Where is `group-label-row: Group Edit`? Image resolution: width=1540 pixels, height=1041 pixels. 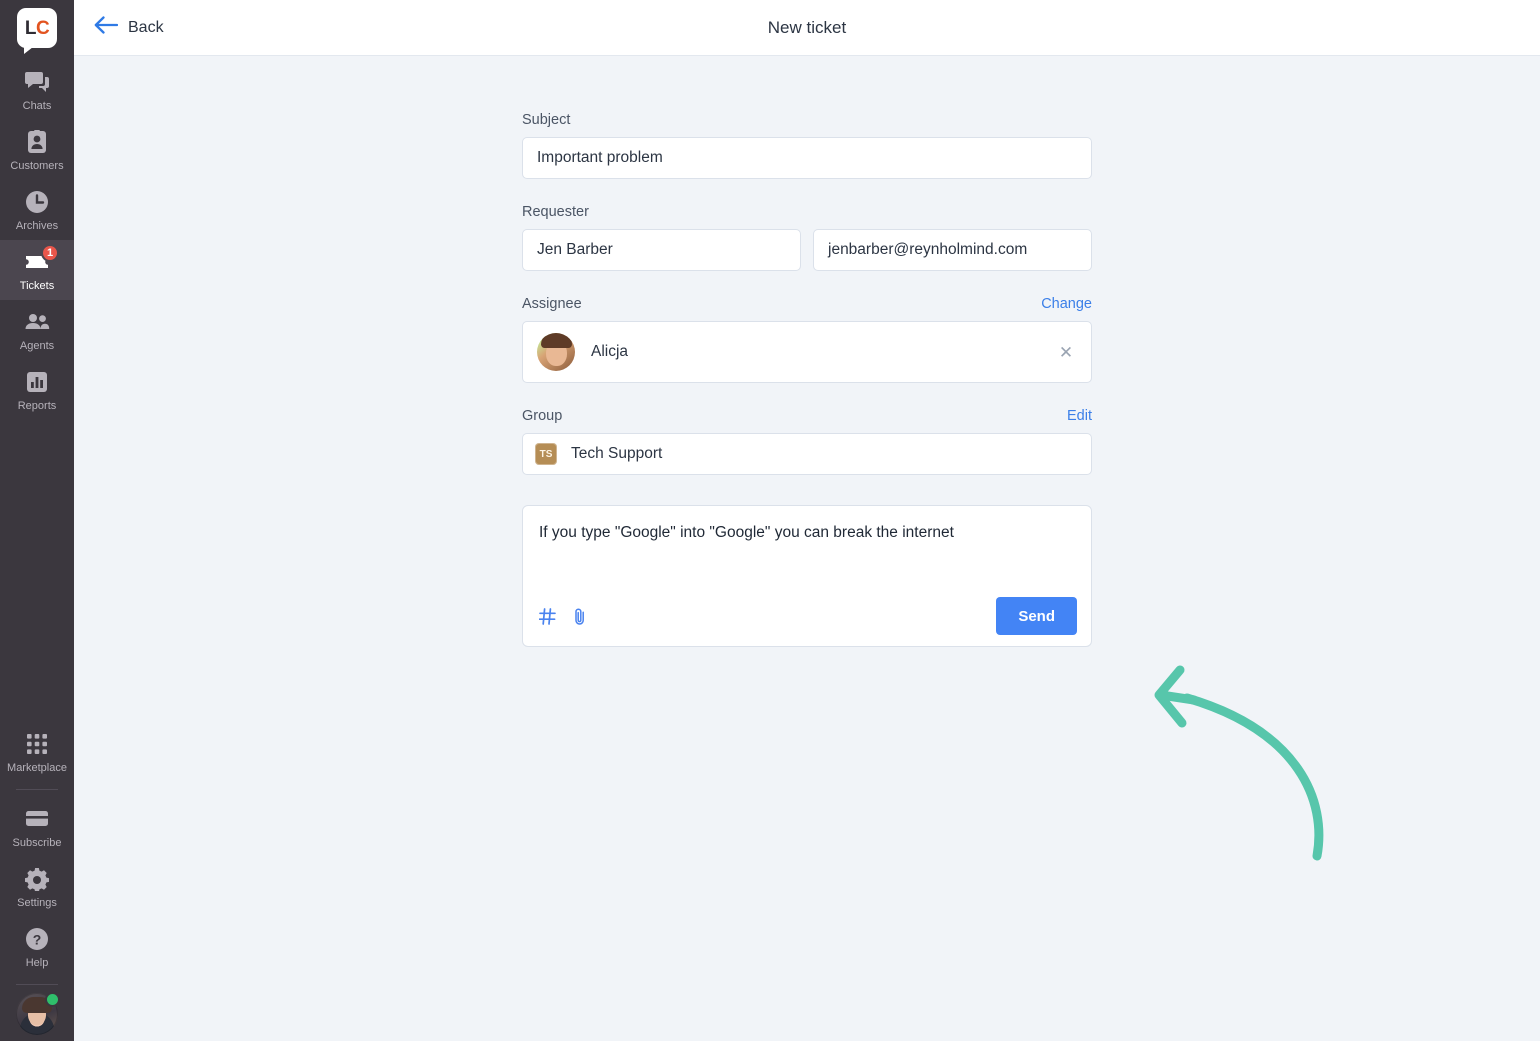
group-label-row: Group Edit is located at coordinates (807, 416).